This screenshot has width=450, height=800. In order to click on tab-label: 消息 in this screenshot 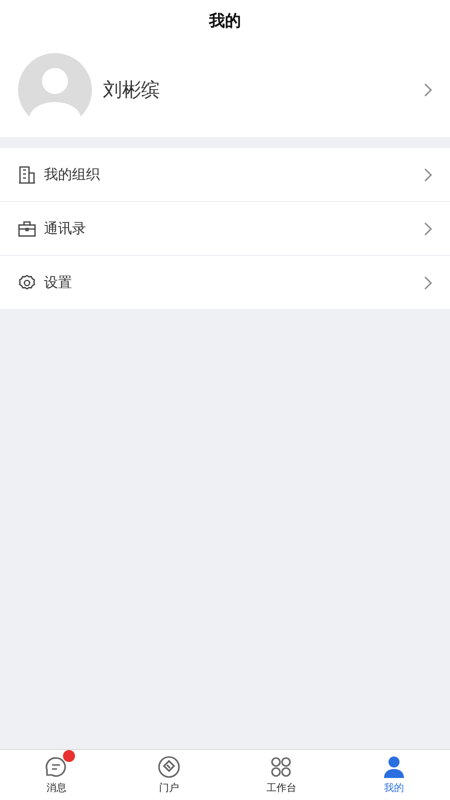, I will do `click(56, 788)`.